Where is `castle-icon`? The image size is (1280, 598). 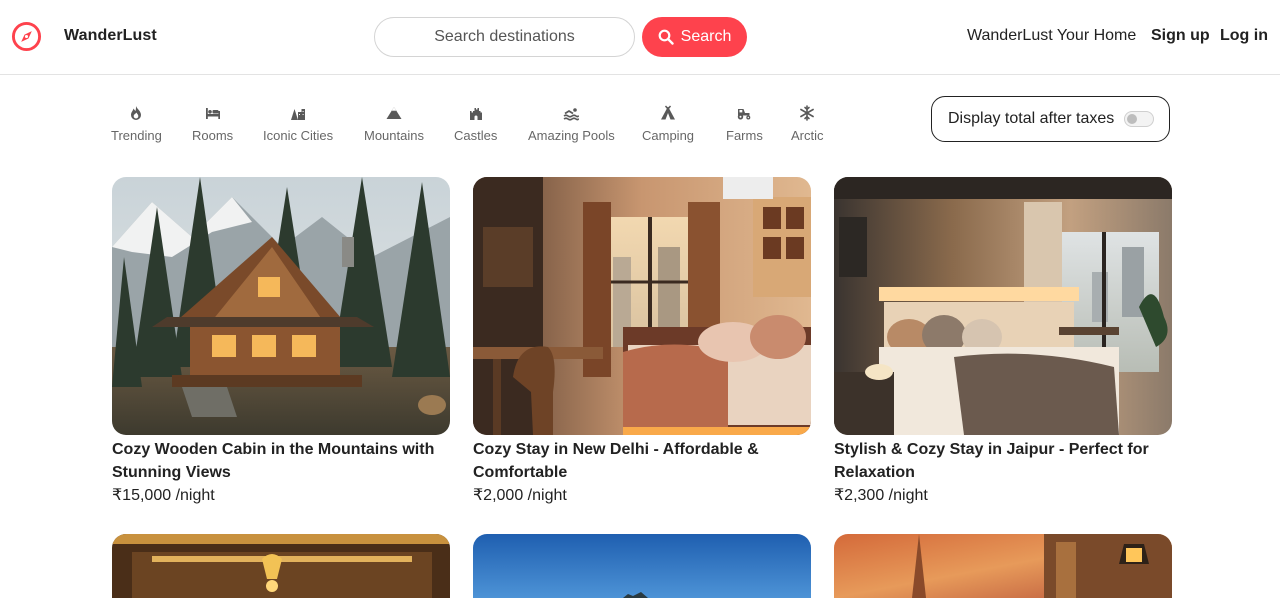 castle-icon is located at coordinates (476, 113).